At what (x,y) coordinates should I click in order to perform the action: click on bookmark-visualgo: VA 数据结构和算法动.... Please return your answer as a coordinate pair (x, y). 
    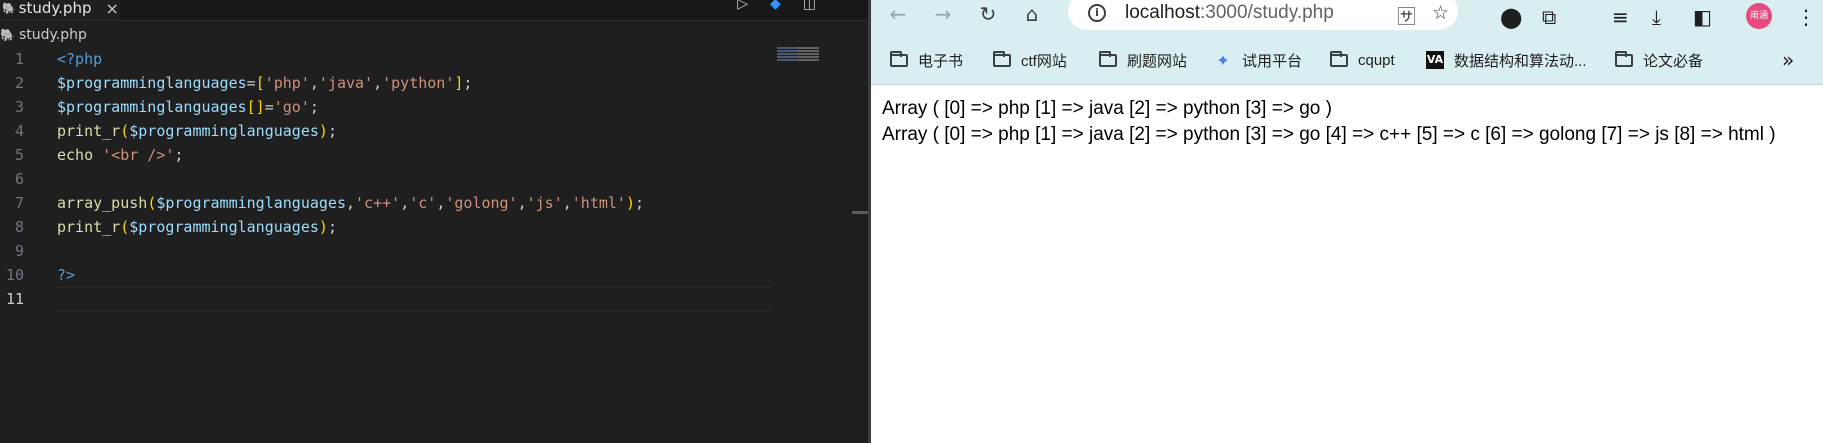
    Looking at the image, I should click on (1506, 60).